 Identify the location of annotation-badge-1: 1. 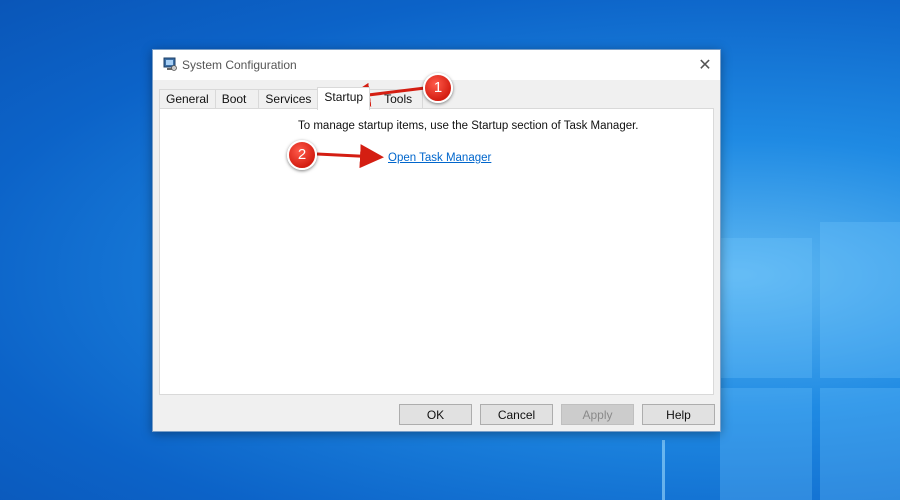
(438, 88).